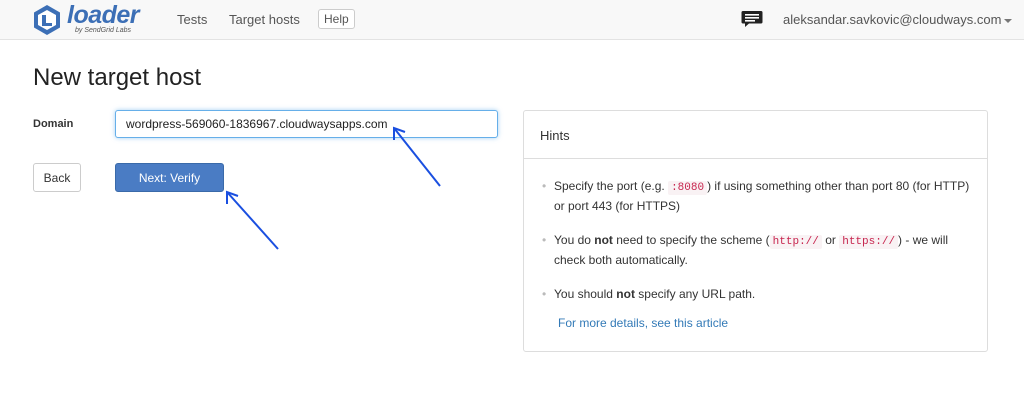  What do you see at coordinates (869, 242) in the screenshot?
I see `code-https: https://` at bounding box center [869, 242].